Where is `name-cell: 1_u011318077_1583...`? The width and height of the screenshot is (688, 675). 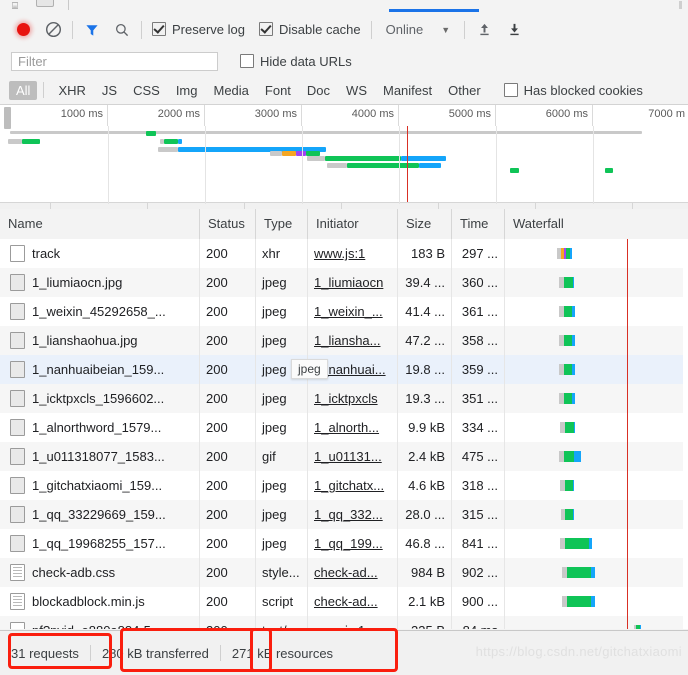
name-cell: 1_u011318077_1583... is located at coordinates (100, 456).